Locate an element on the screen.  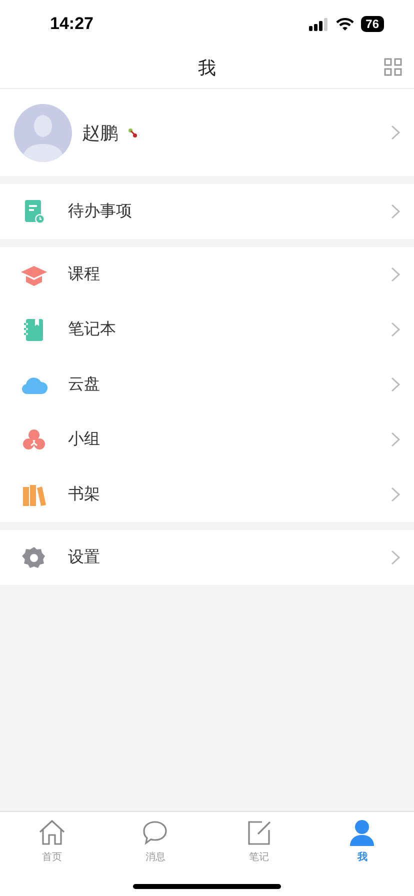
menu-item: 设置 is located at coordinates (207, 557).